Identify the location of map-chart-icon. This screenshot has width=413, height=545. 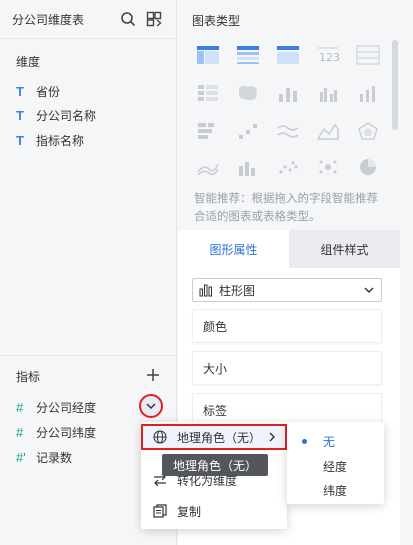
(248, 93).